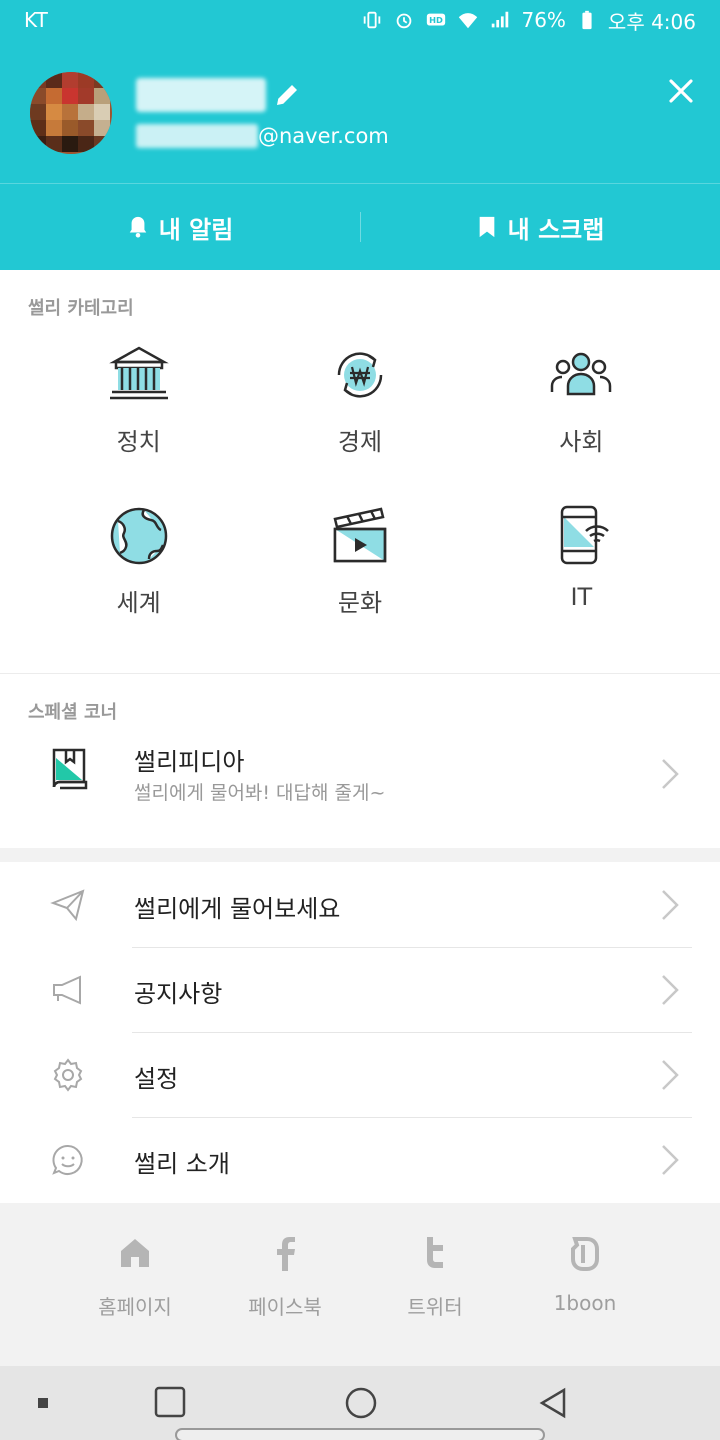 The height and width of the screenshot is (1440, 720). I want to click on category-world-label: 세계, so click(138, 603).